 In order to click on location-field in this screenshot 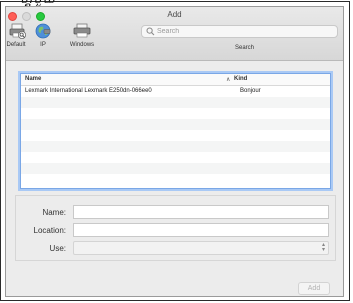, I will do `click(201, 230)`.